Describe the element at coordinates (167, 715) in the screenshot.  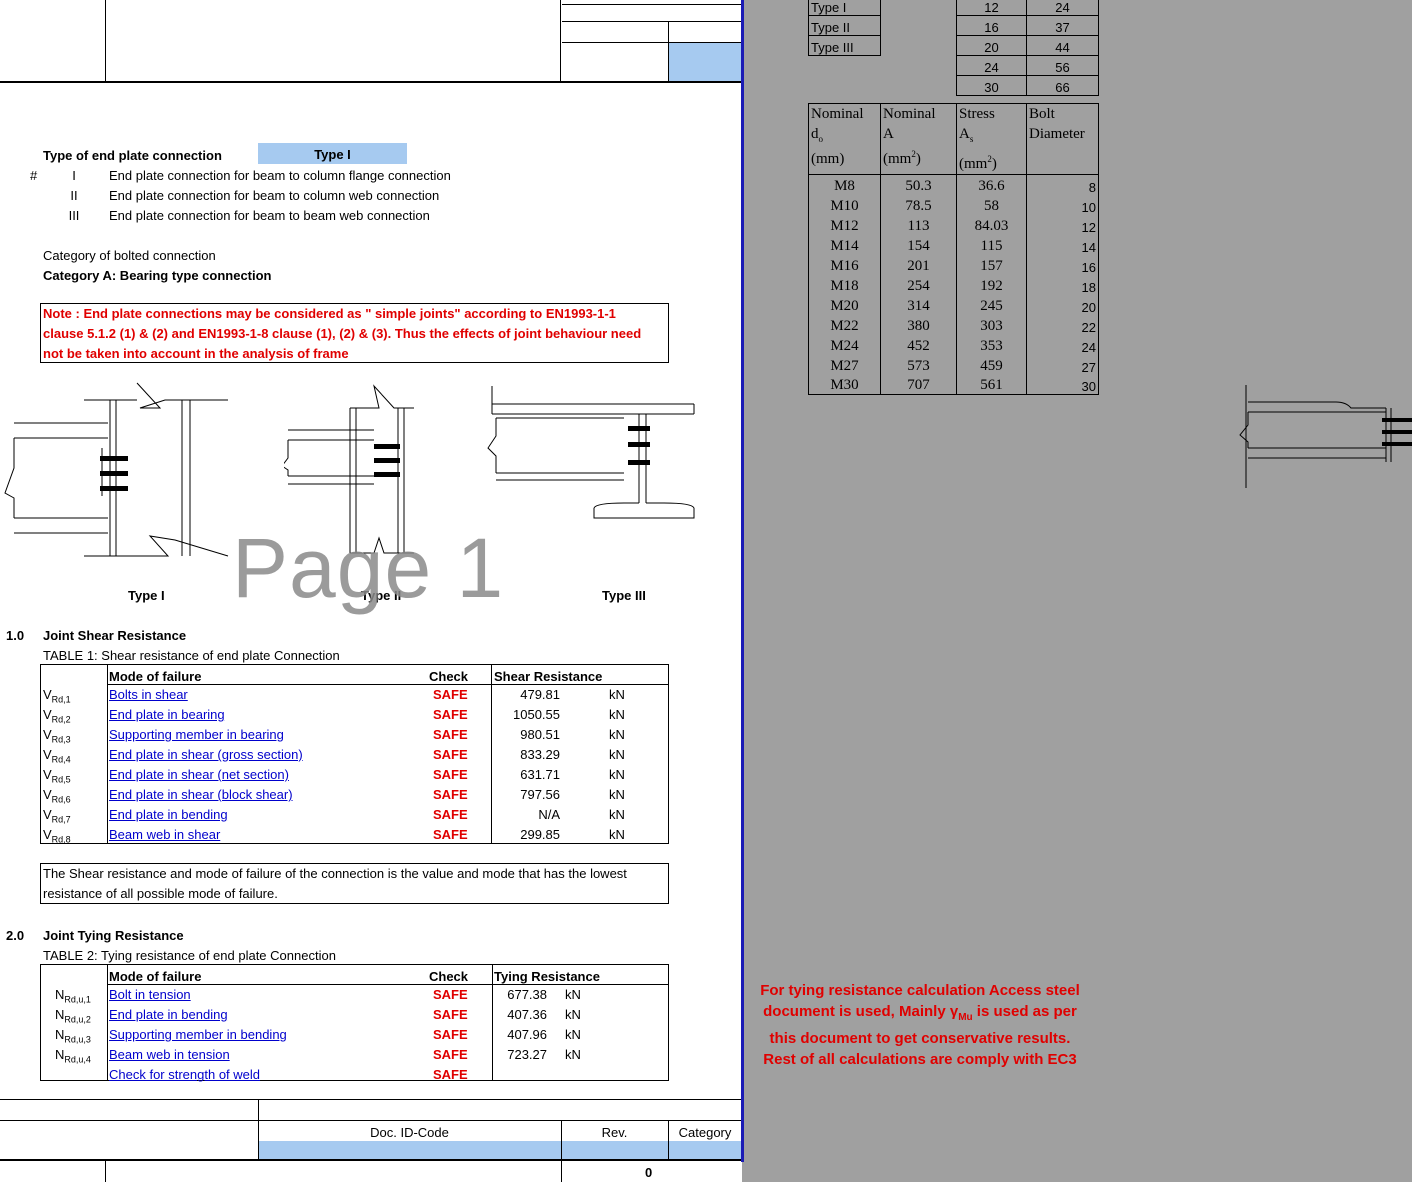
I see `failure-mode-link: End plate in bearing` at that location.